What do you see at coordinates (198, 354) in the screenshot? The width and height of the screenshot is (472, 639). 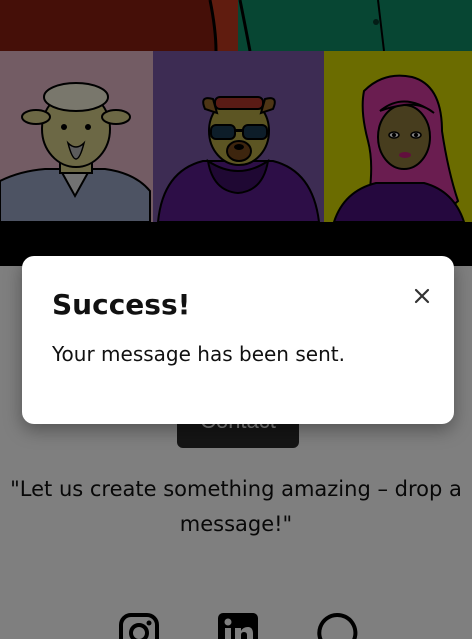 I see `dialog-message: Your message has been sent.` at bounding box center [198, 354].